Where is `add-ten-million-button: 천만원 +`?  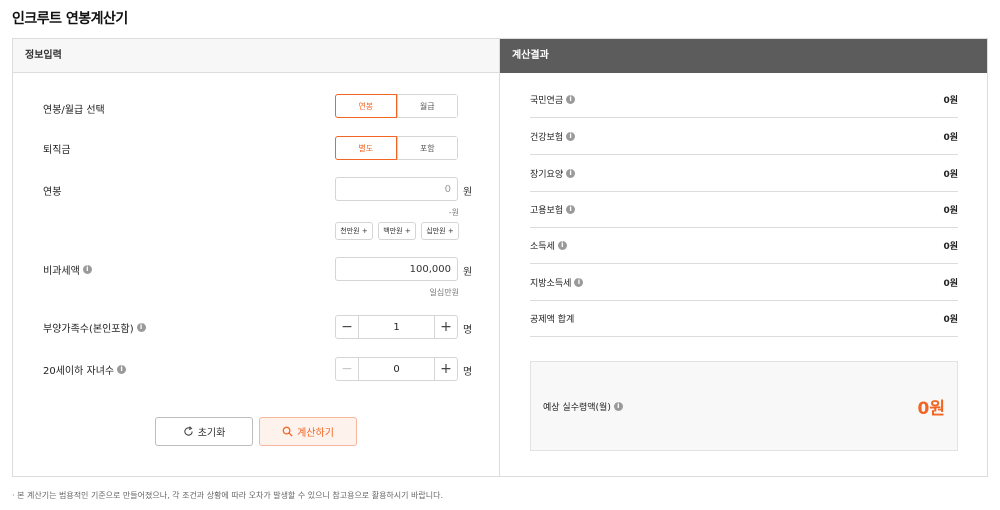 add-ten-million-button: 천만원 + is located at coordinates (354, 231).